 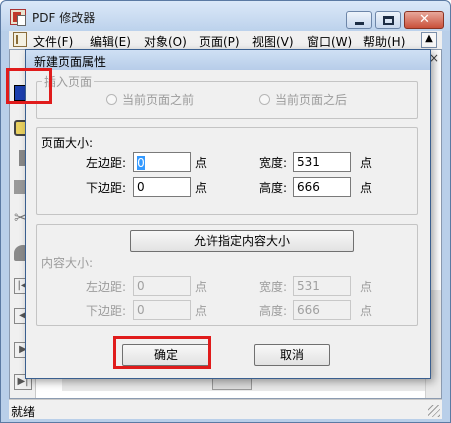 I want to click on dialog-title: 新建页面属性, so click(x=70, y=62).